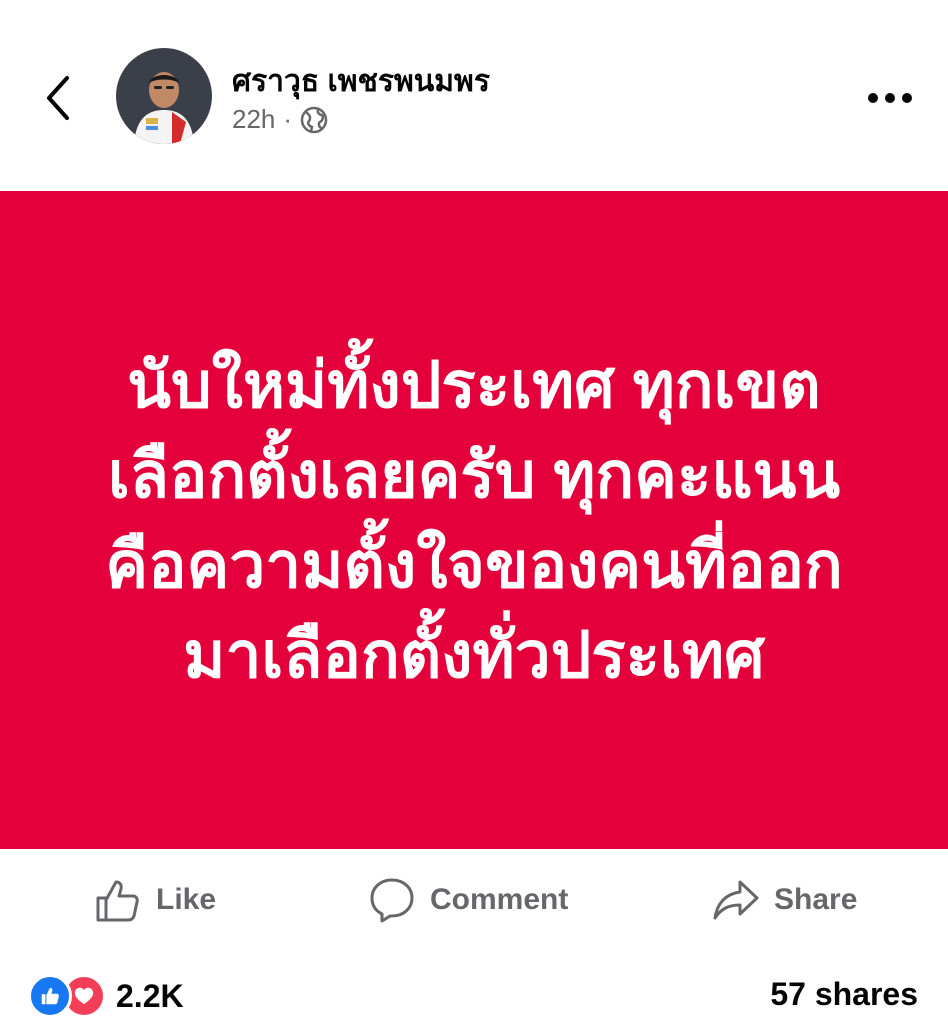  I want to click on more-horizontal-icon, so click(890, 98).